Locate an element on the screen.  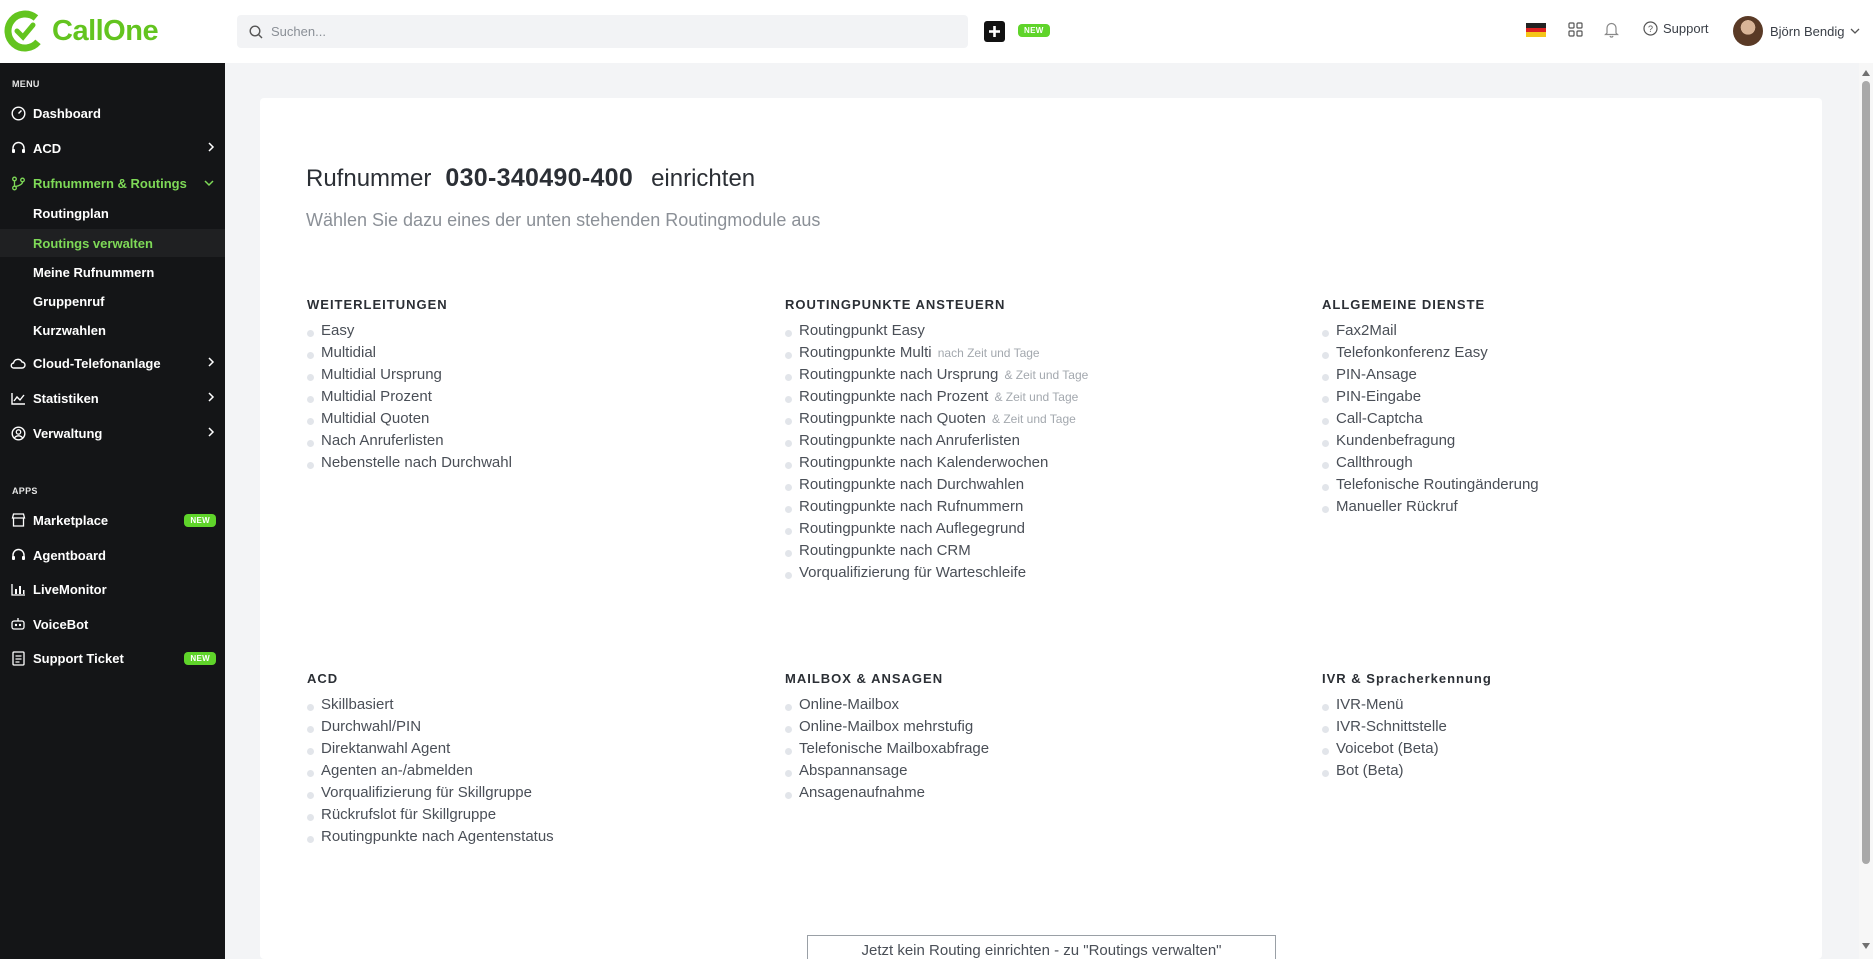
routing-module-link: Telefonische Routingänderung is located at coordinates (1430, 485).